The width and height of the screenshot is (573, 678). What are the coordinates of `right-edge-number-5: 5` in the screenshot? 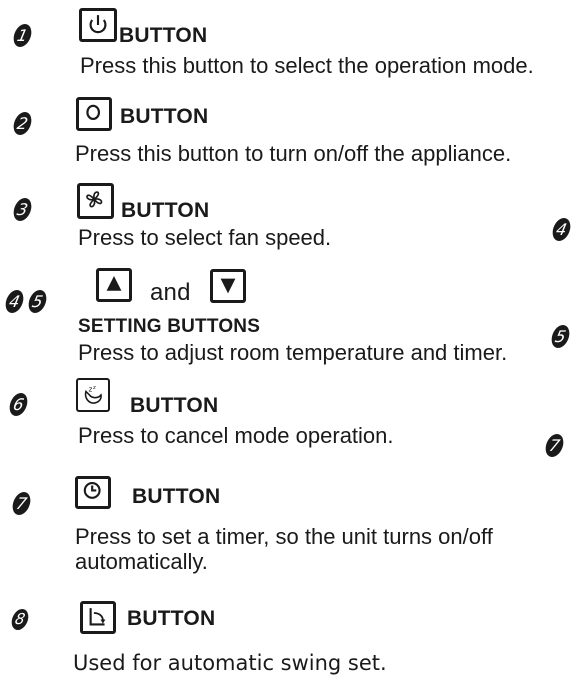 It's located at (560, 336).